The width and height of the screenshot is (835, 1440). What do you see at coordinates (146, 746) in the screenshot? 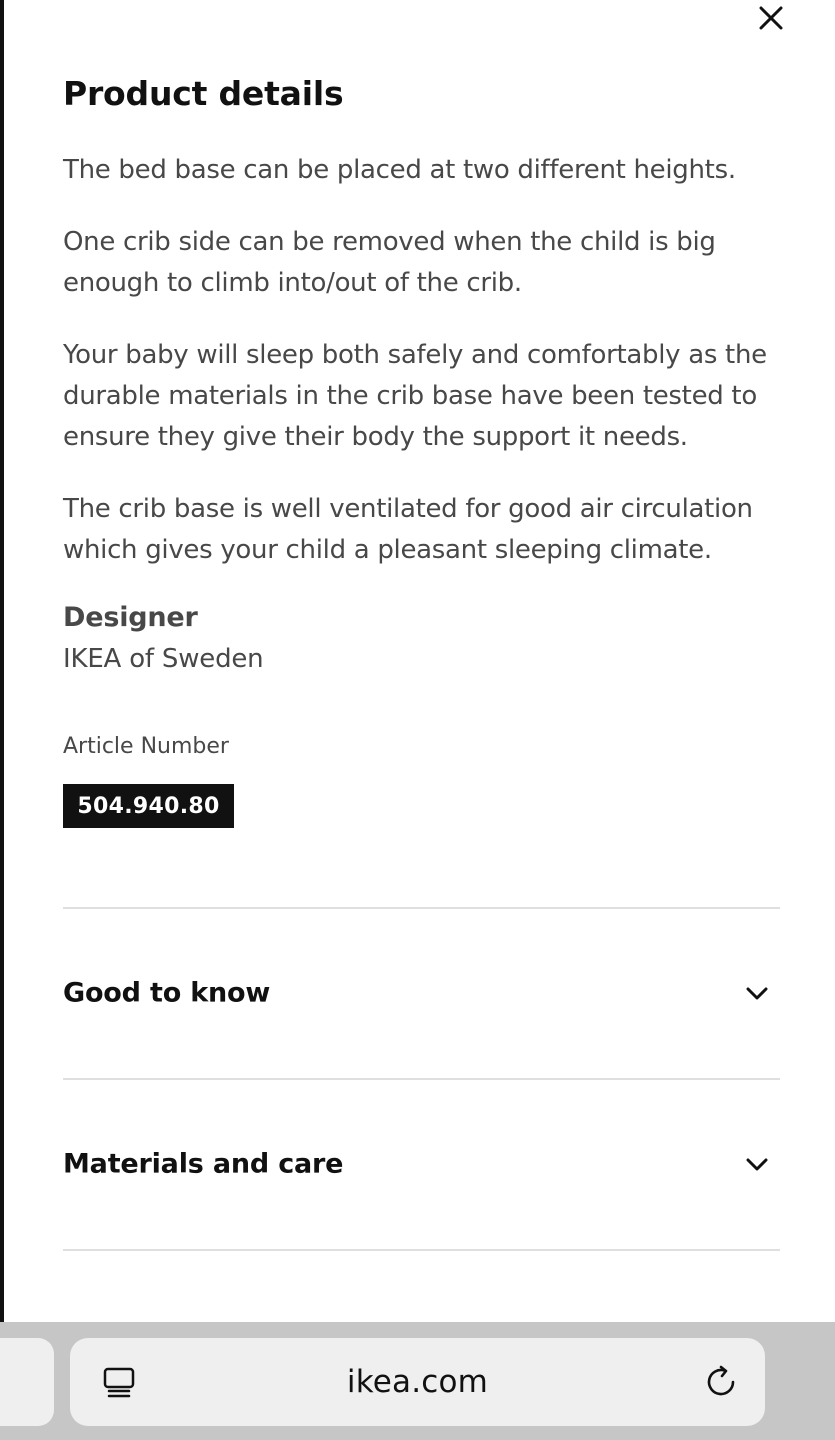
I see `article-number-label: Article Number` at bounding box center [146, 746].